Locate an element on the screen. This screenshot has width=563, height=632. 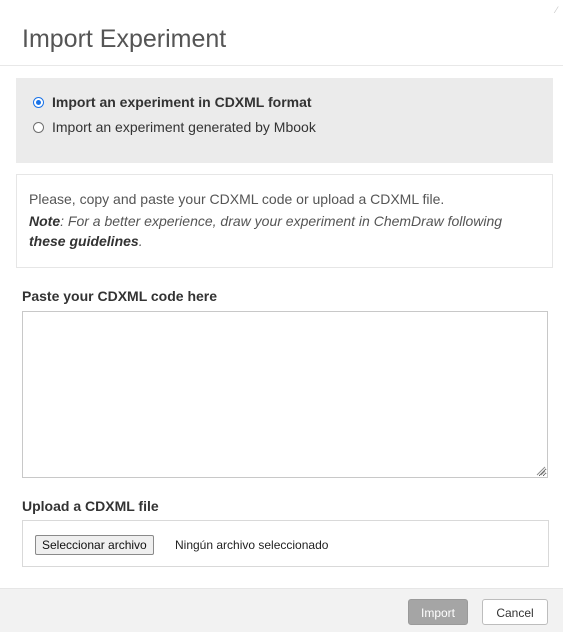
radio-option-cdxml-label: Import an experiment in CDXML format is located at coordinates (182, 102).